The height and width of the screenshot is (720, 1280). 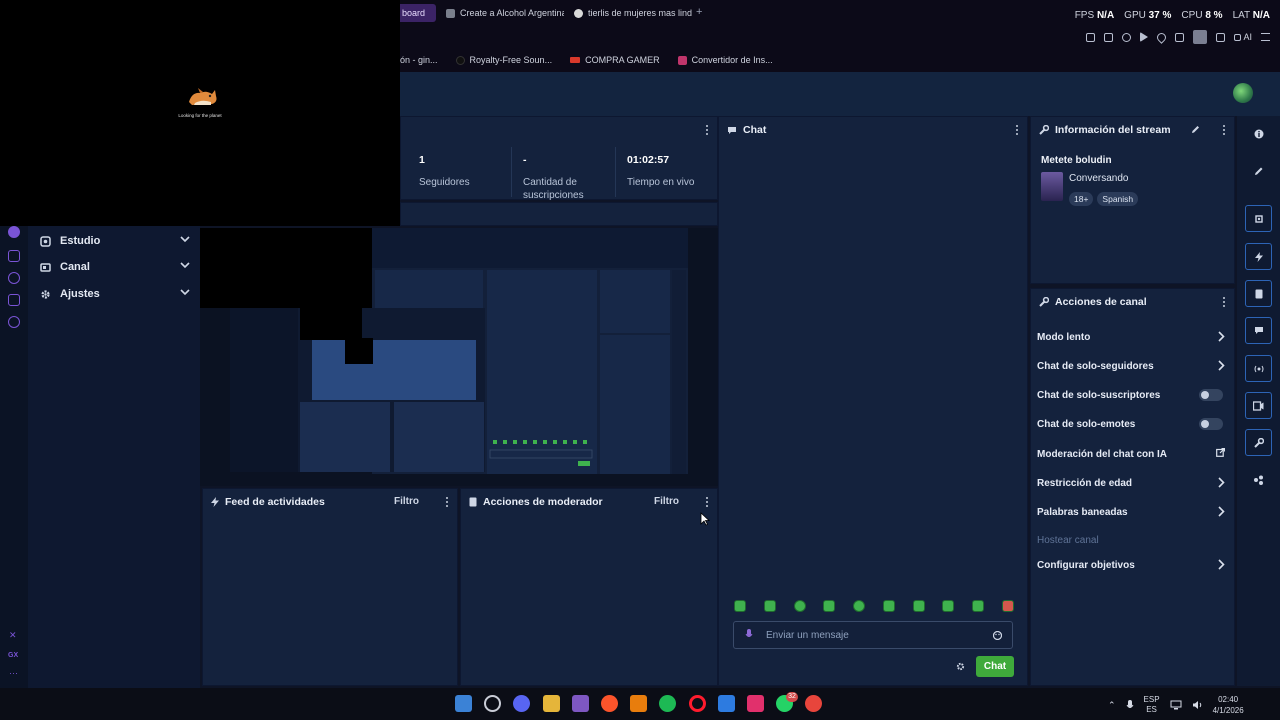 What do you see at coordinates (873, 635) in the screenshot?
I see `chat-input: Enviar un mensaje` at bounding box center [873, 635].